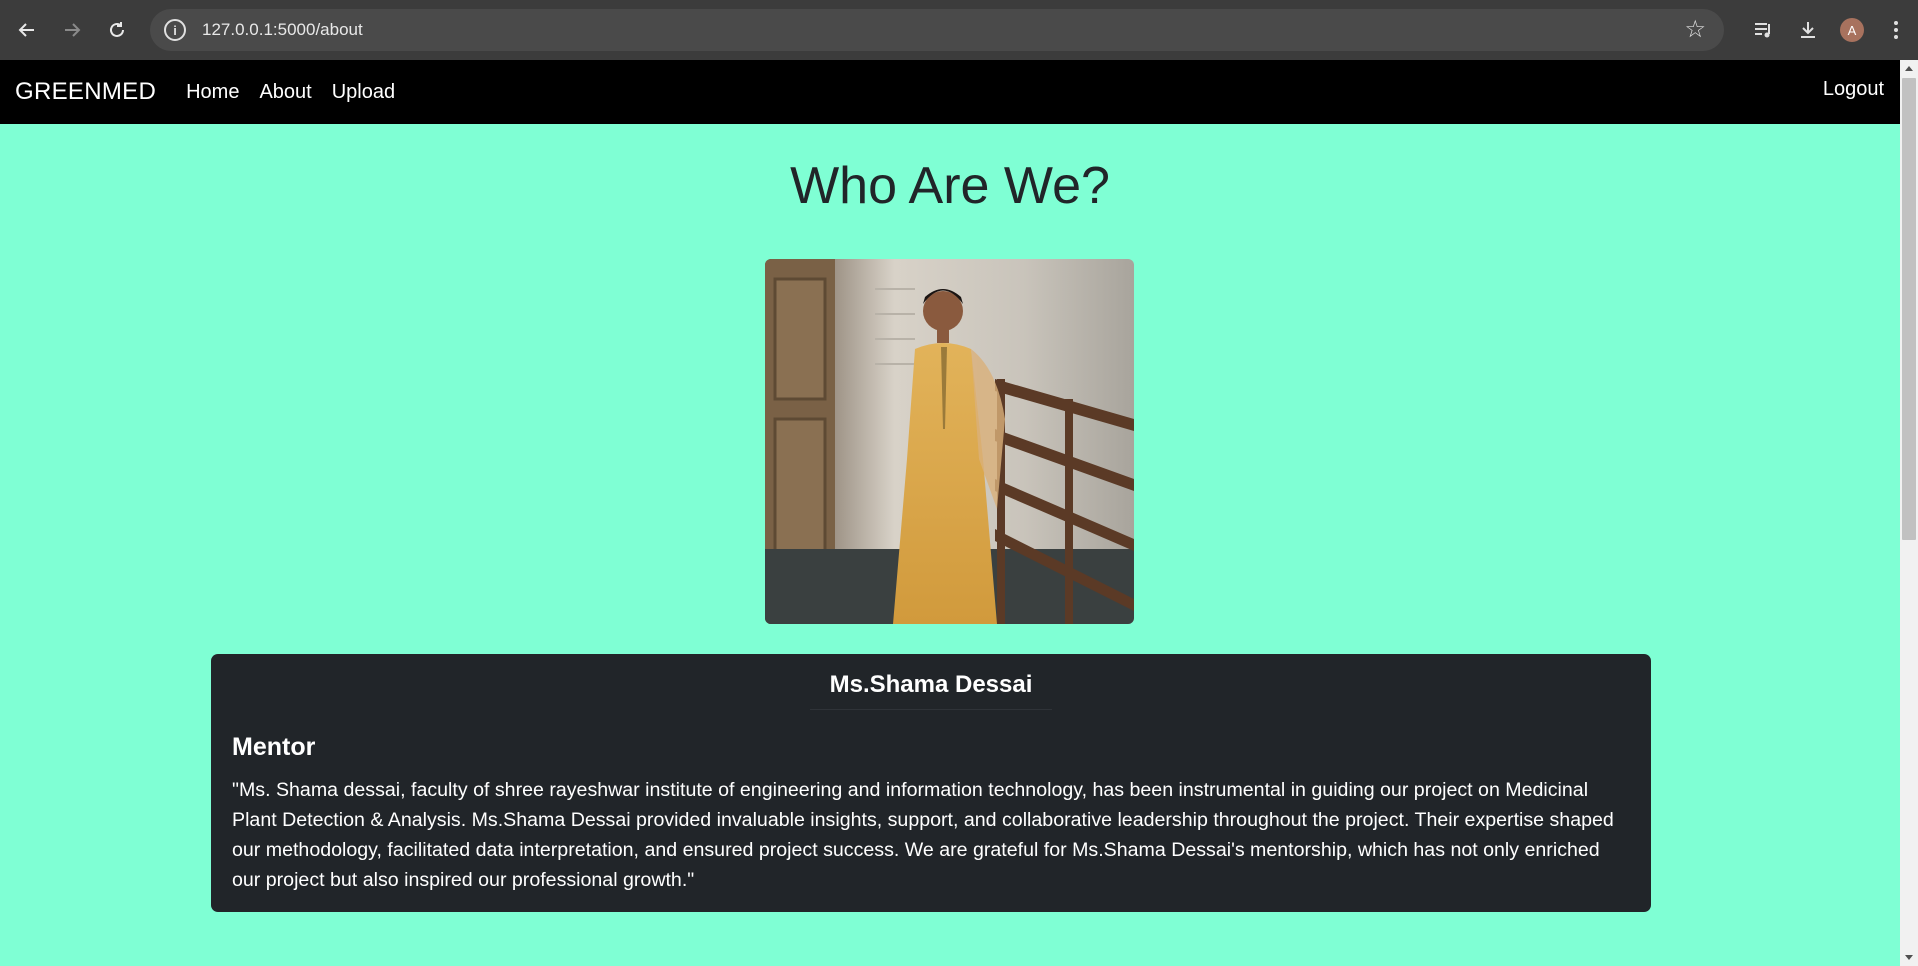 The width and height of the screenshot is (1918, 966). What do you see at coordinates (1909, 309) in the screenshot?
I see `scroll-thumb` at bounding box center [1909, 309].